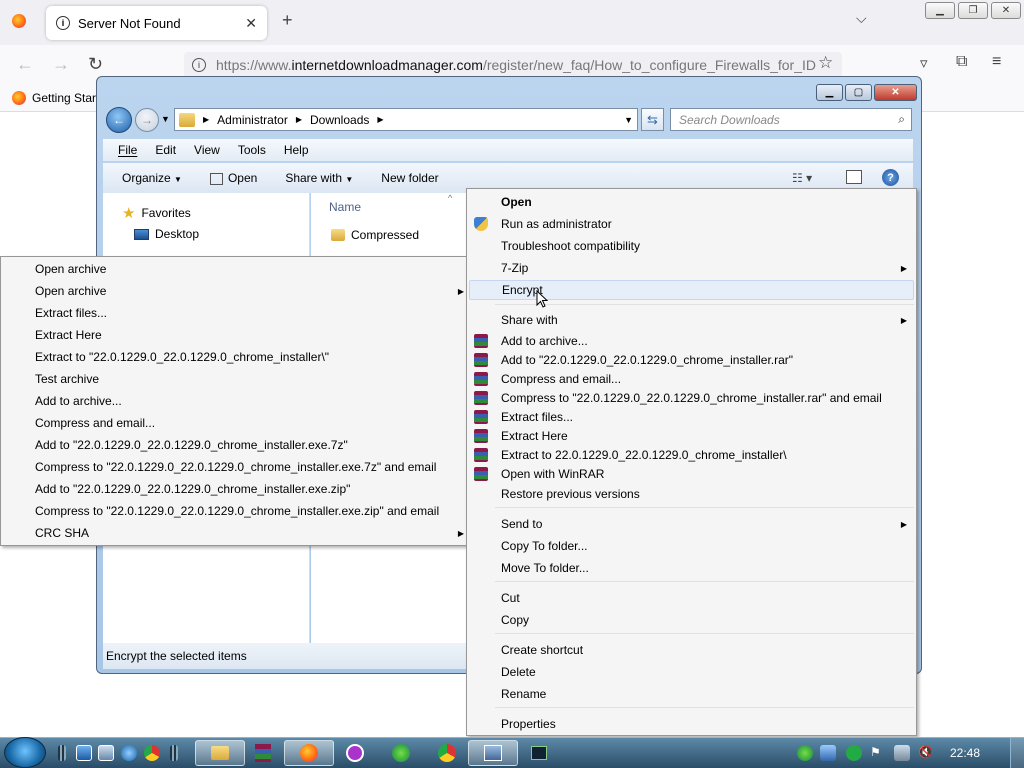 The height and width of the screenshot is (768, 1024). What do you see at coordinates (965, 753) in the screenshot?
I see `taskbar-clock: 22:48` at bounding box center [965, 753].